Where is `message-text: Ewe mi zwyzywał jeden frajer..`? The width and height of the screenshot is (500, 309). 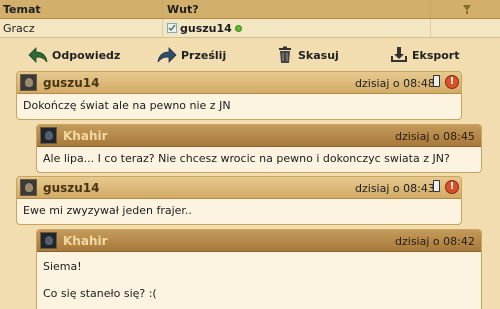 message-text: Ewe mi zwyzywał jeden frajer.. is located at coordinates (107, 210).